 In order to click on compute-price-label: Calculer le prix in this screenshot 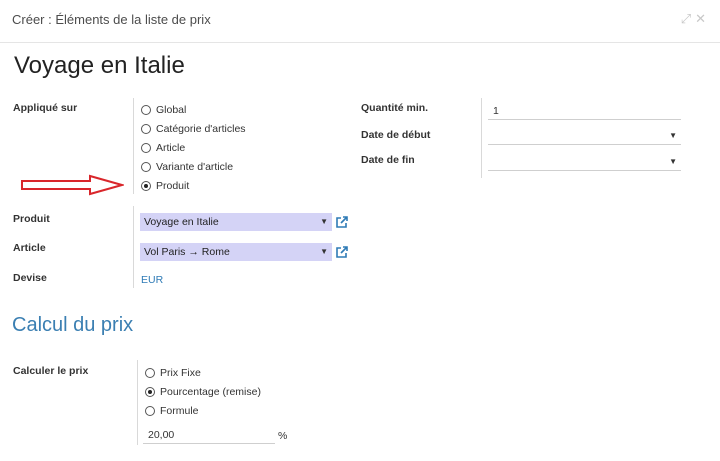, I will do `click(51, 371)`.